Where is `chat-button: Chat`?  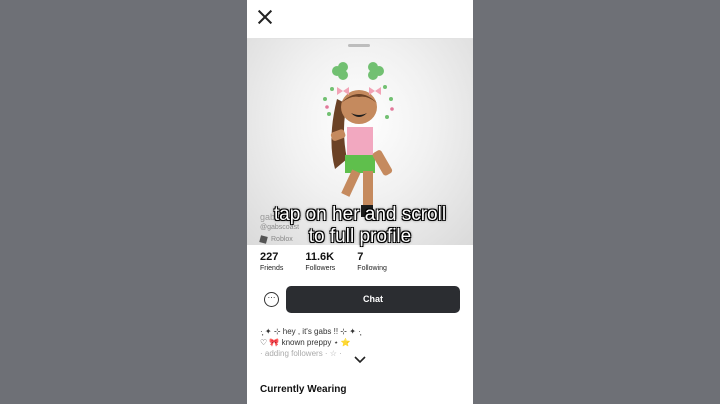
chat-button: Chat is located at coordinates (373, 299).